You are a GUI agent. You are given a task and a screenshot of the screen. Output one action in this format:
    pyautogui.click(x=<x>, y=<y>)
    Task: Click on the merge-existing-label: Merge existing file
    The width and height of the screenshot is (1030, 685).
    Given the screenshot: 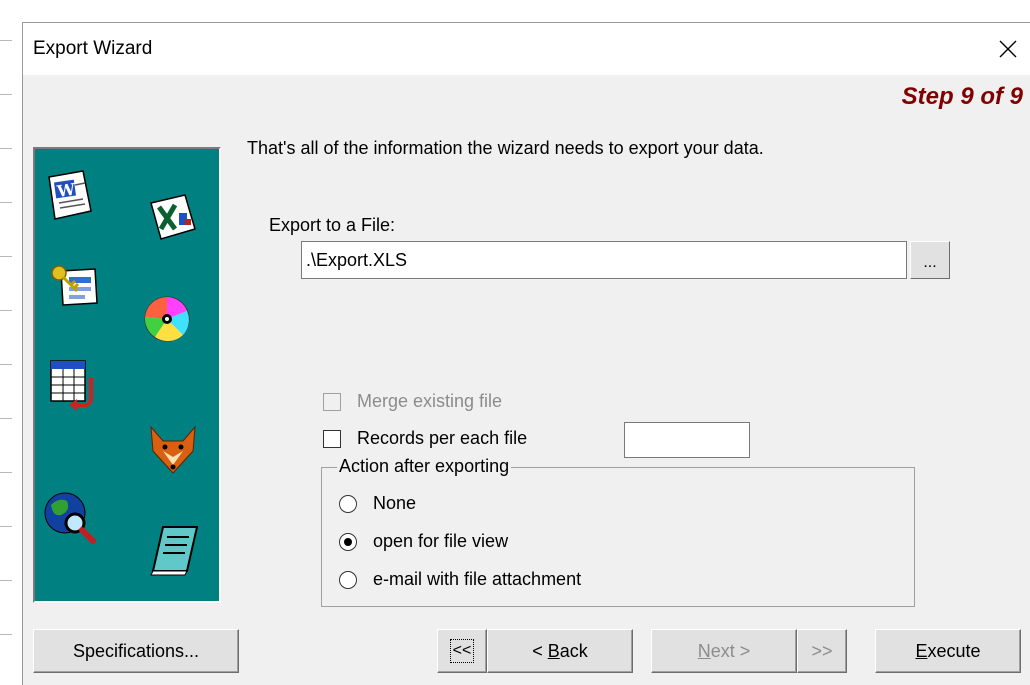 What is the action you would take?
    pyautogui.click(x=430, y=401)
    